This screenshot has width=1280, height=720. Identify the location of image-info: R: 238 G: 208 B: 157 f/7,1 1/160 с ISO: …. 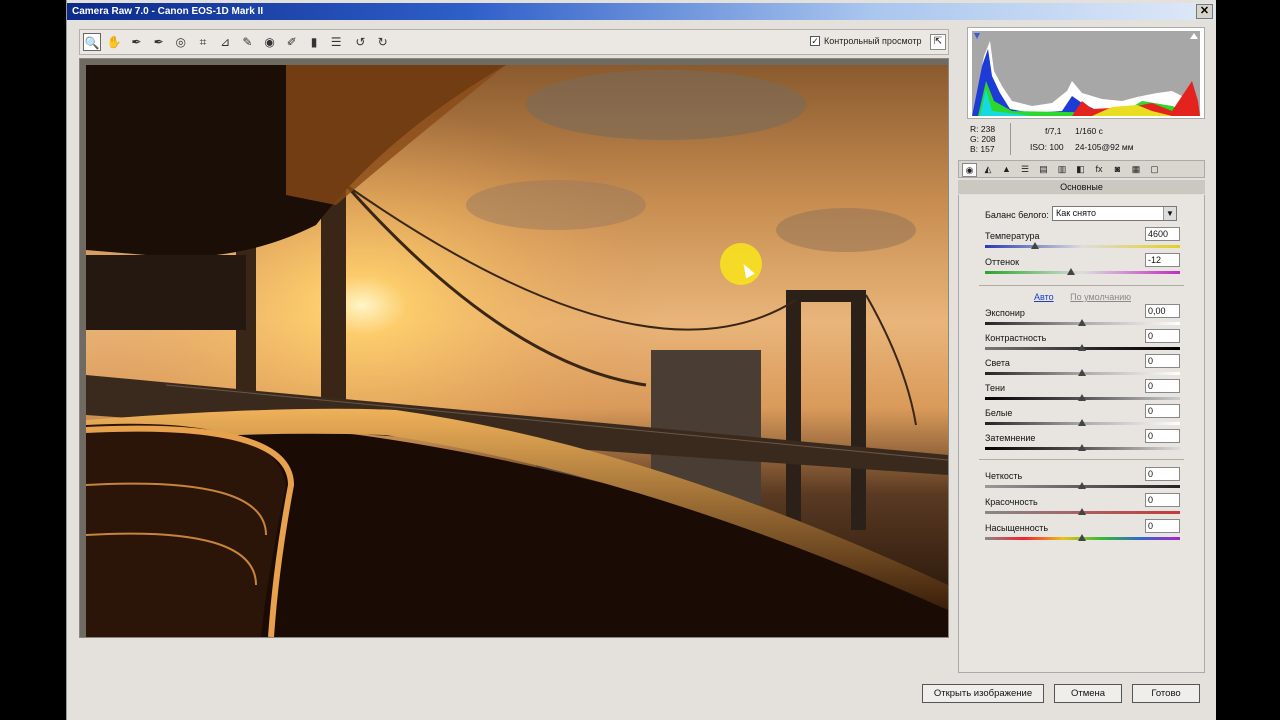
(1090, 141).